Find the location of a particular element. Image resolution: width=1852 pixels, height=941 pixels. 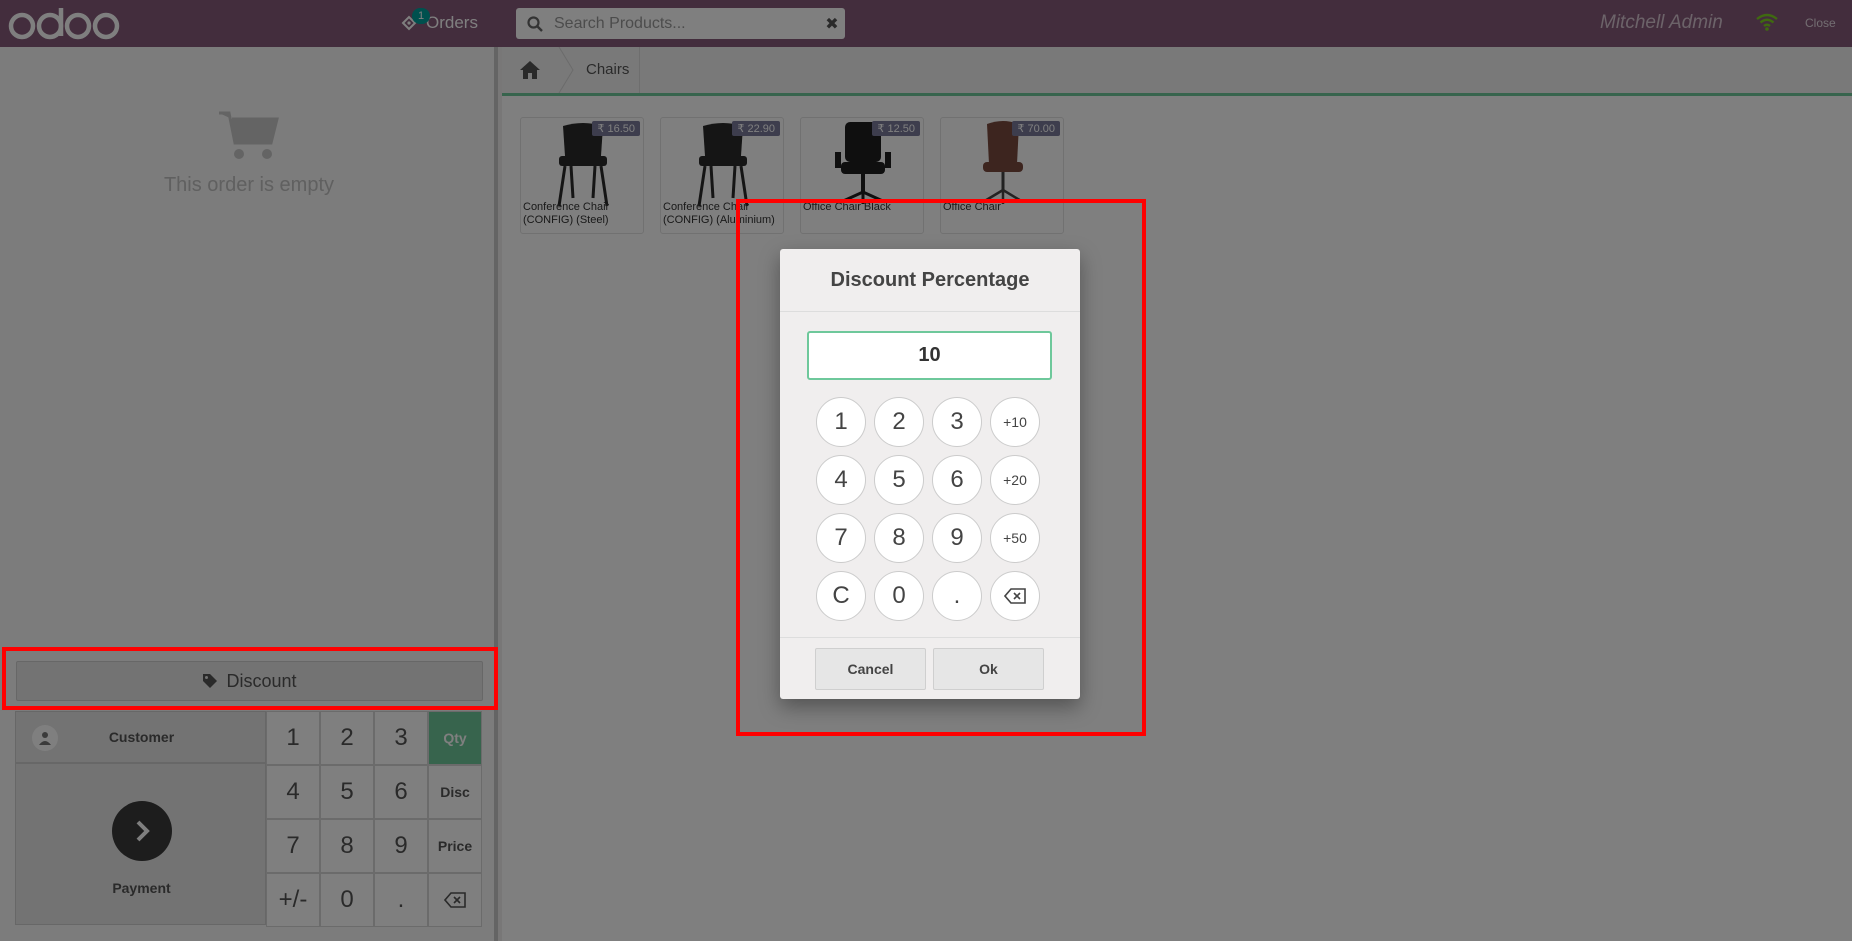

highlight-box-discount is located at coordinates (250, 678).